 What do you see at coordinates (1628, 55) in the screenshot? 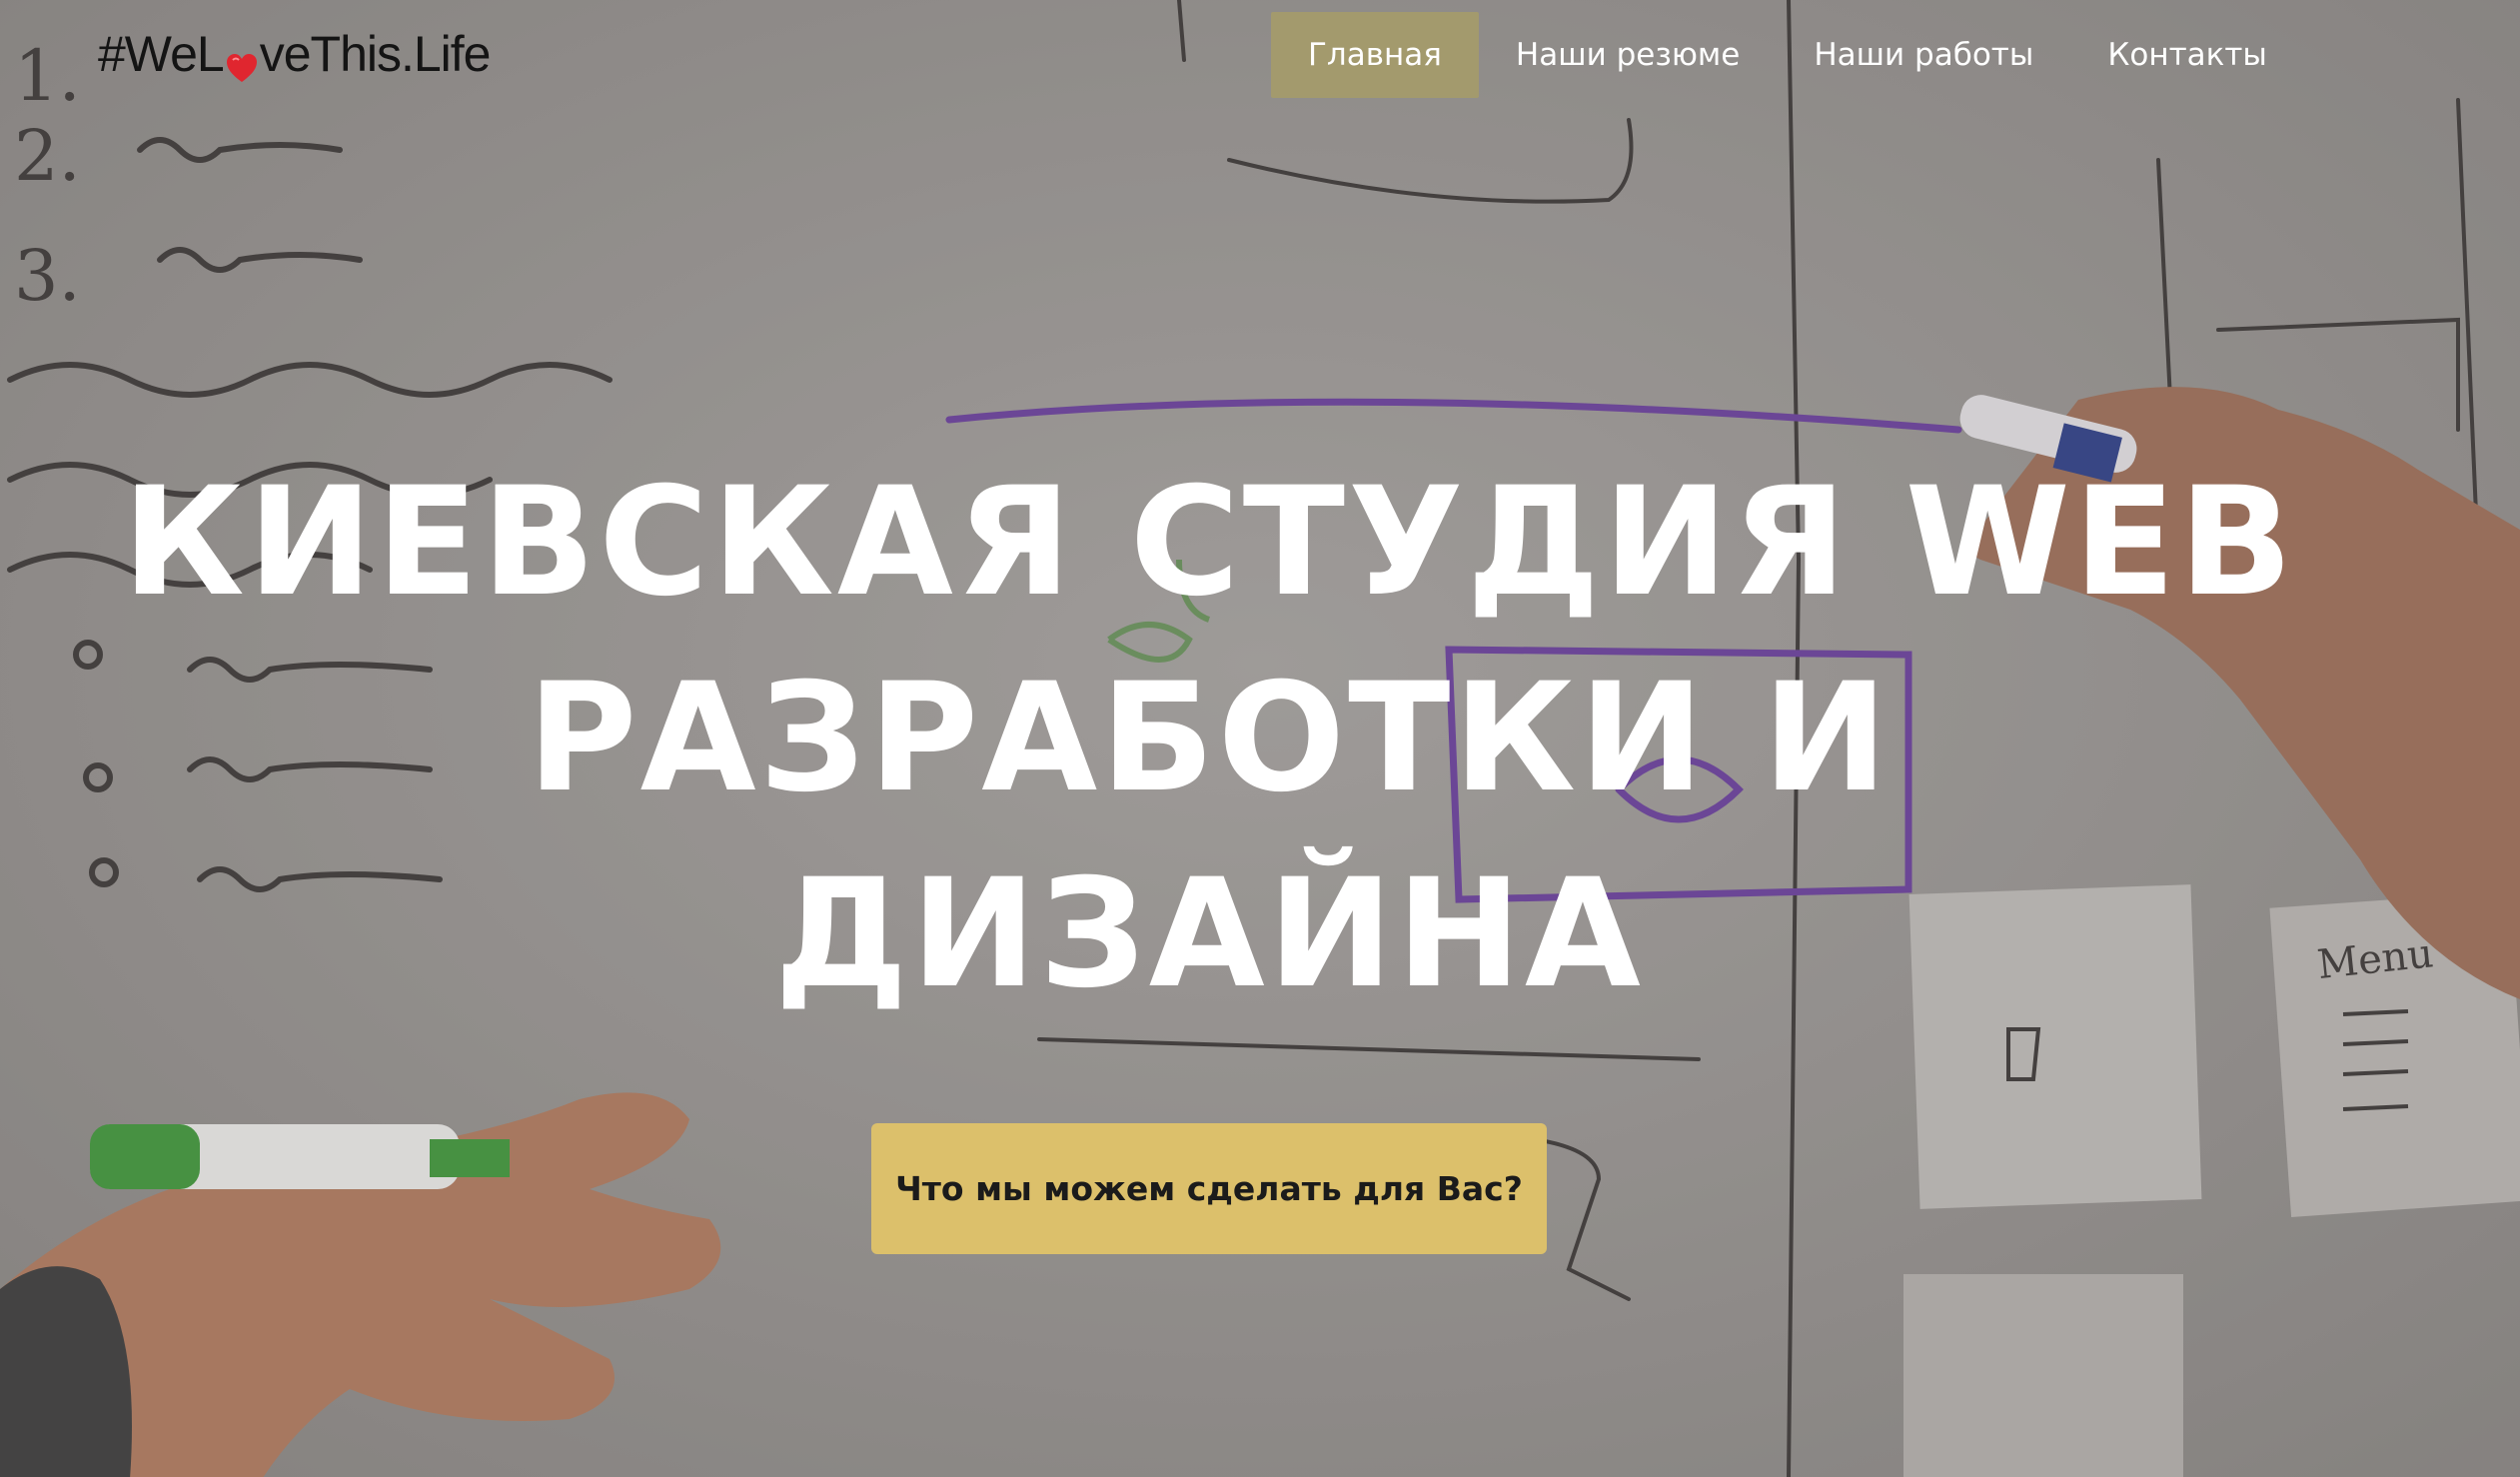
I see `nav-item-resumes: Наши резюме` at bounding box center [1628, 55].